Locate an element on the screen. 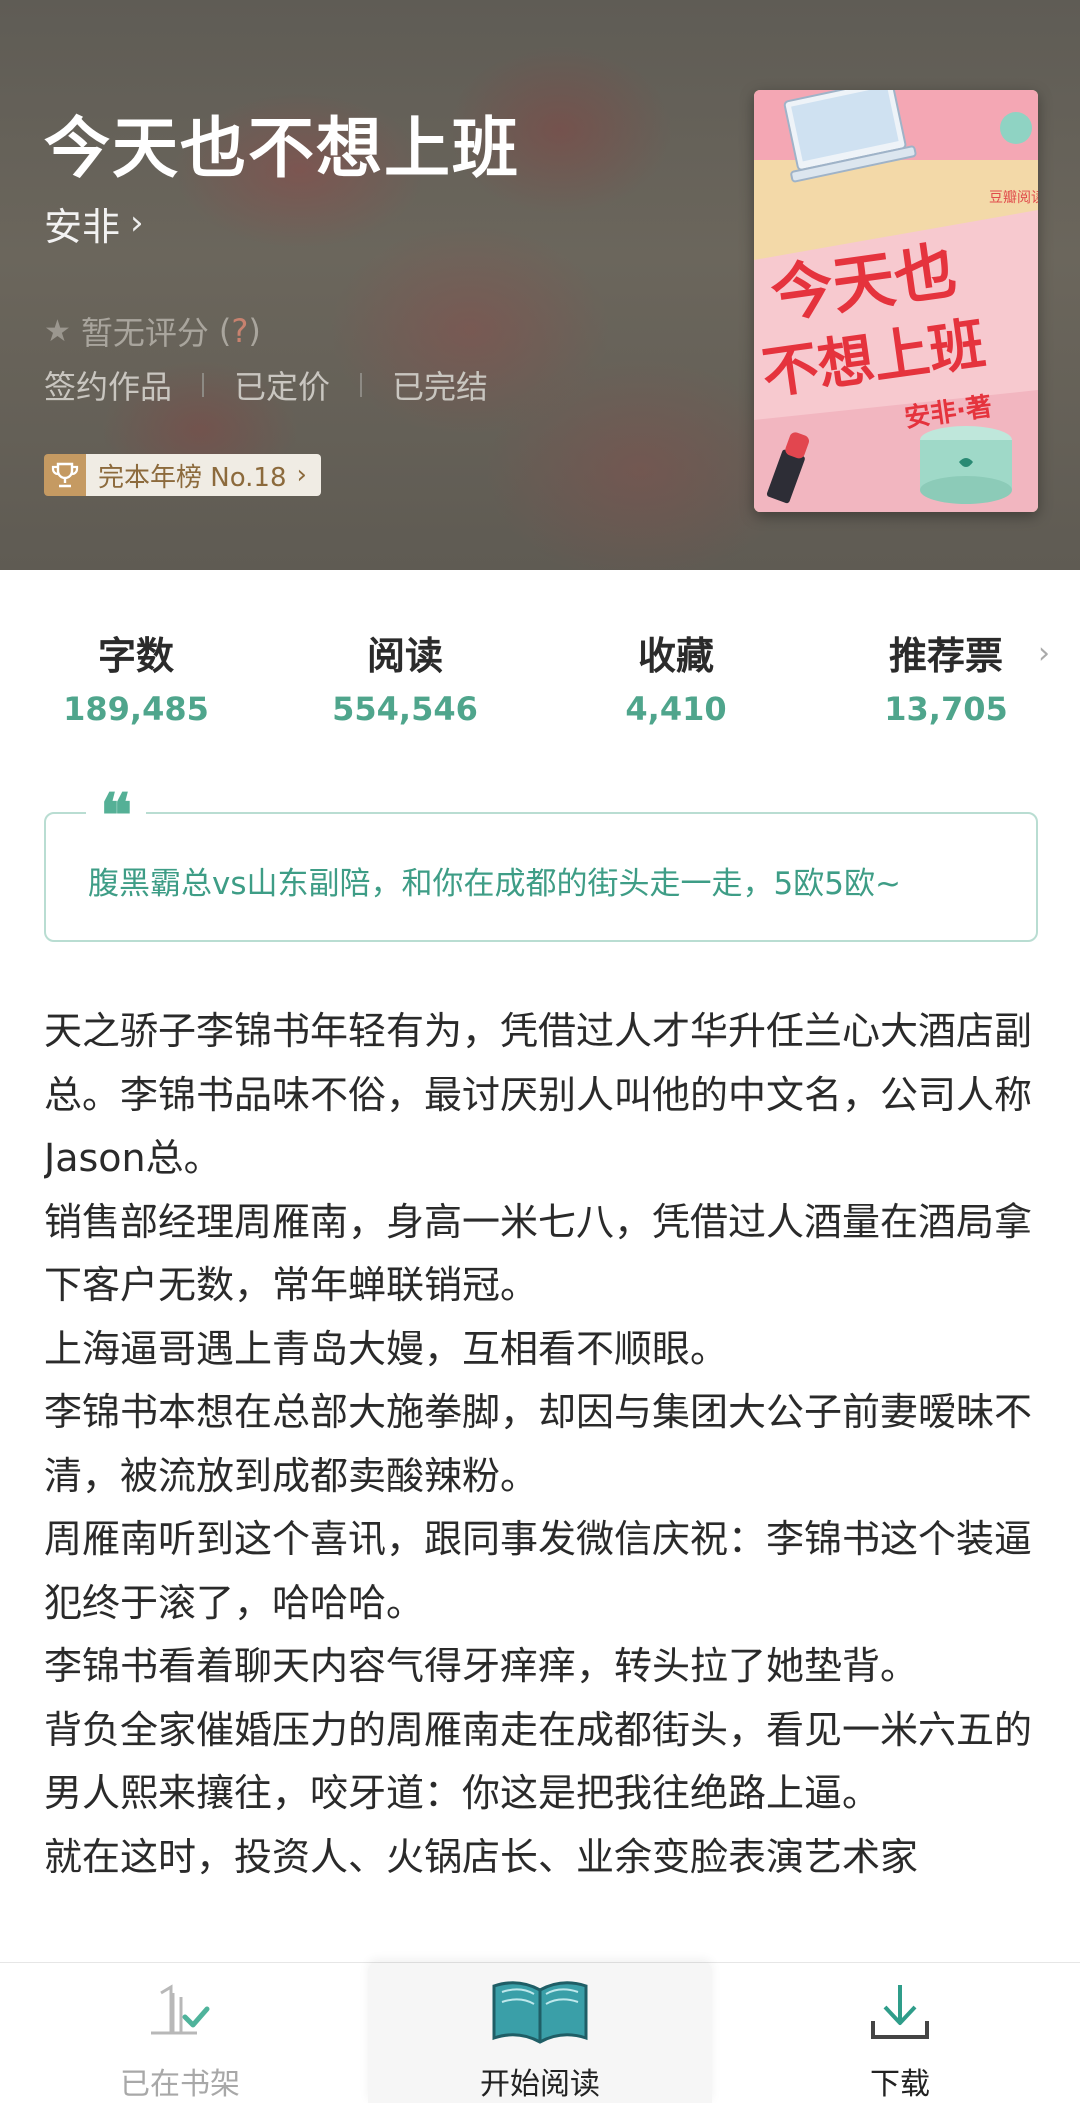 This screenshot has width=1080, height=2103. stat-favorites: 收藏 4,410 is located at coordinates (676, 679).